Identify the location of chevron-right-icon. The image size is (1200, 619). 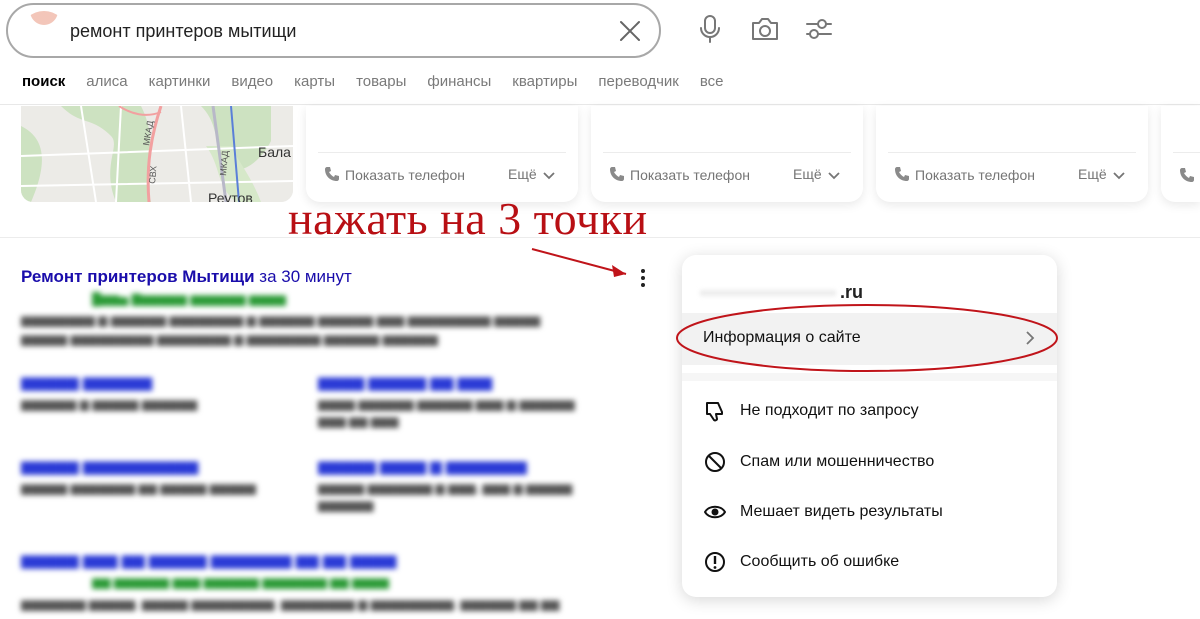
(1030, 338).